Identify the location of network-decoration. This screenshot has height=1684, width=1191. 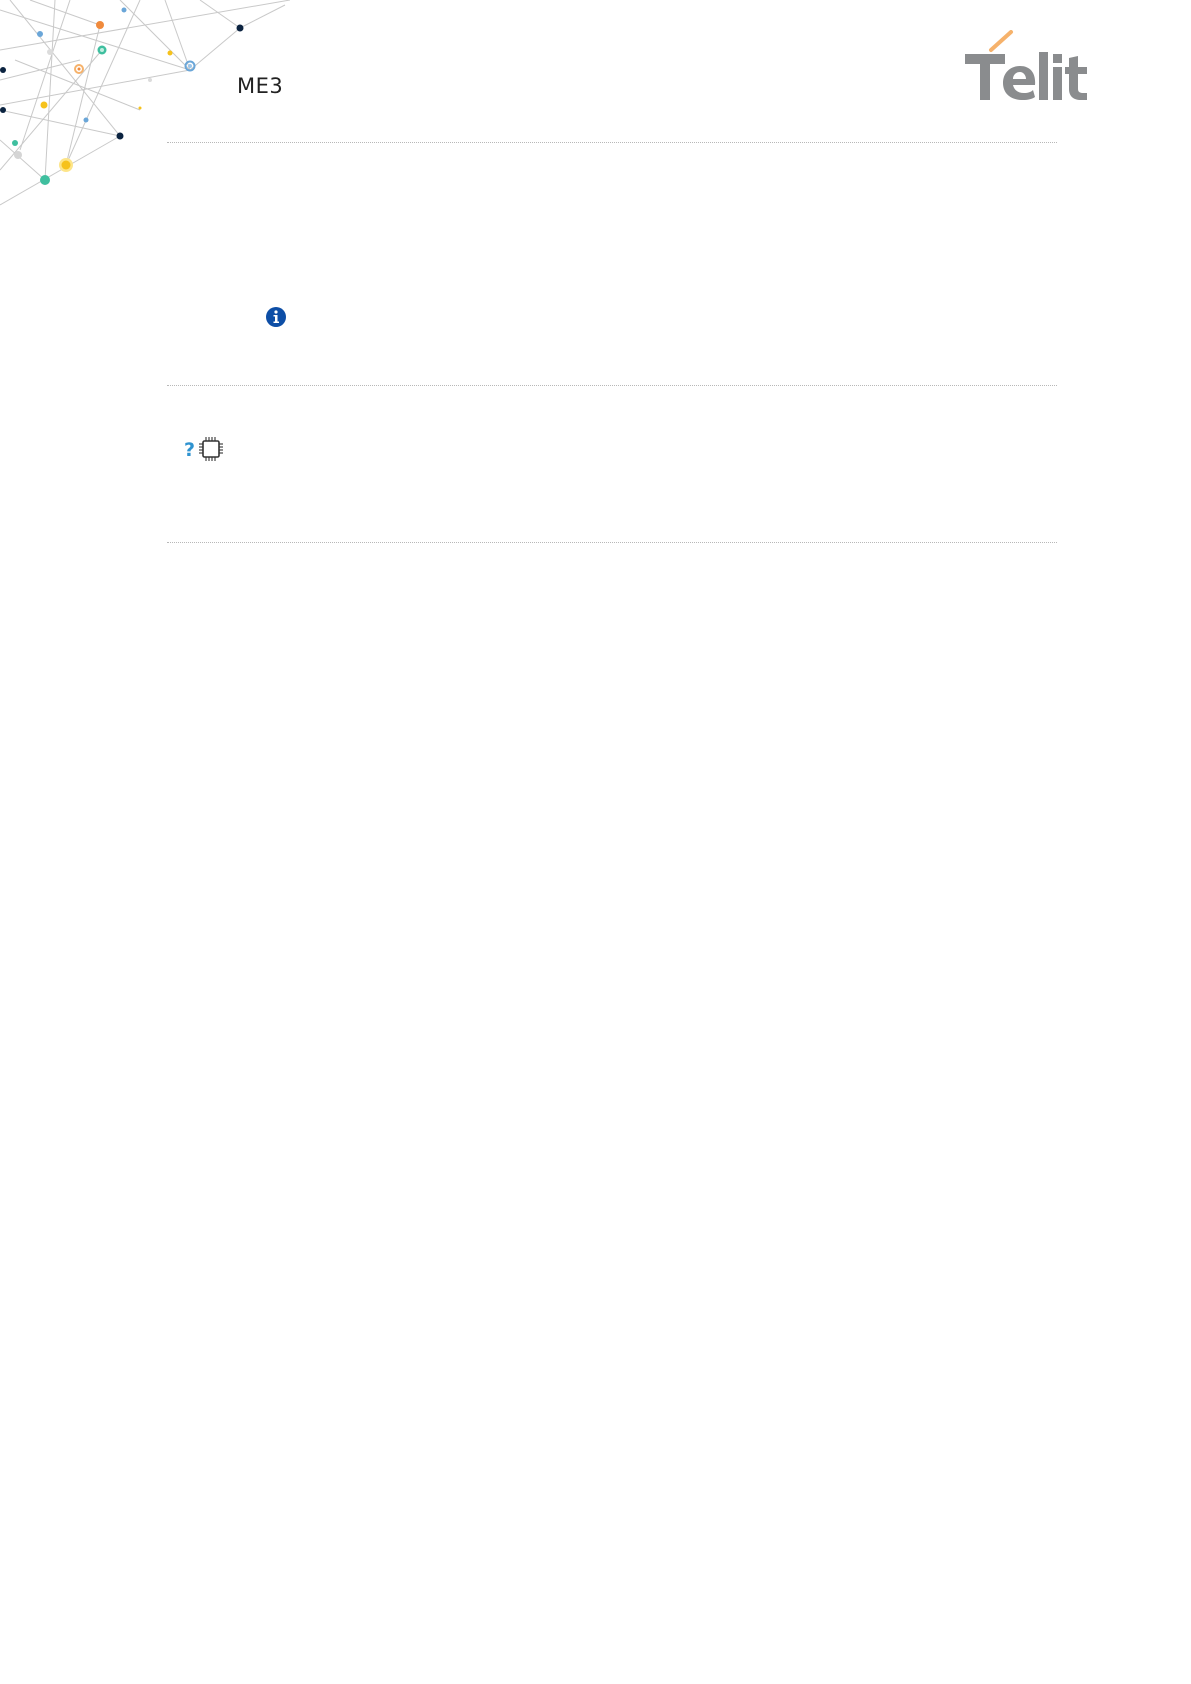
(145, 103).